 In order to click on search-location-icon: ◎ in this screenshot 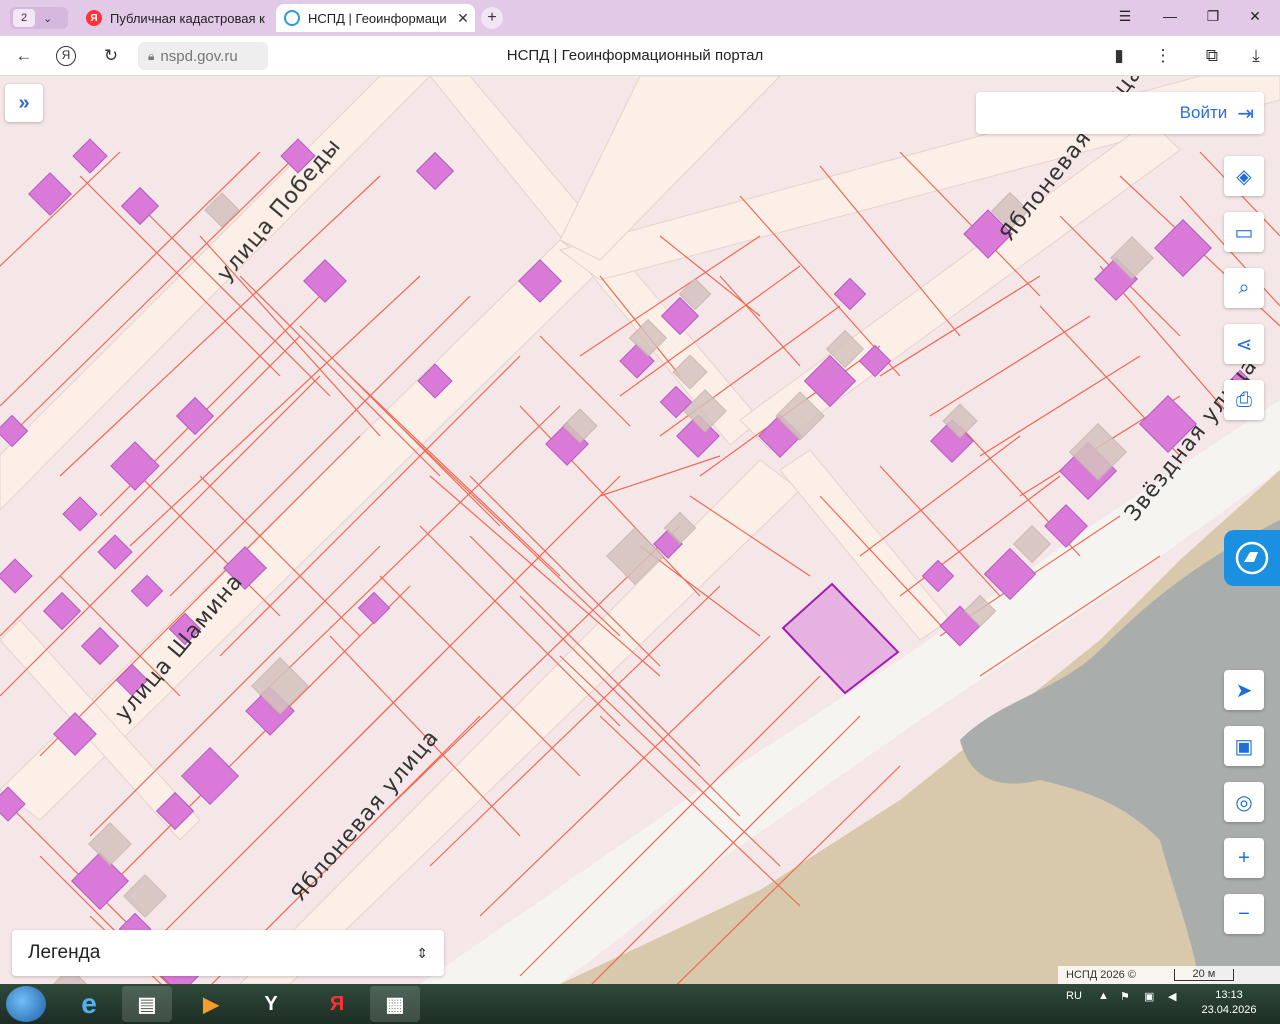, I will do `click(1244, 802)`.